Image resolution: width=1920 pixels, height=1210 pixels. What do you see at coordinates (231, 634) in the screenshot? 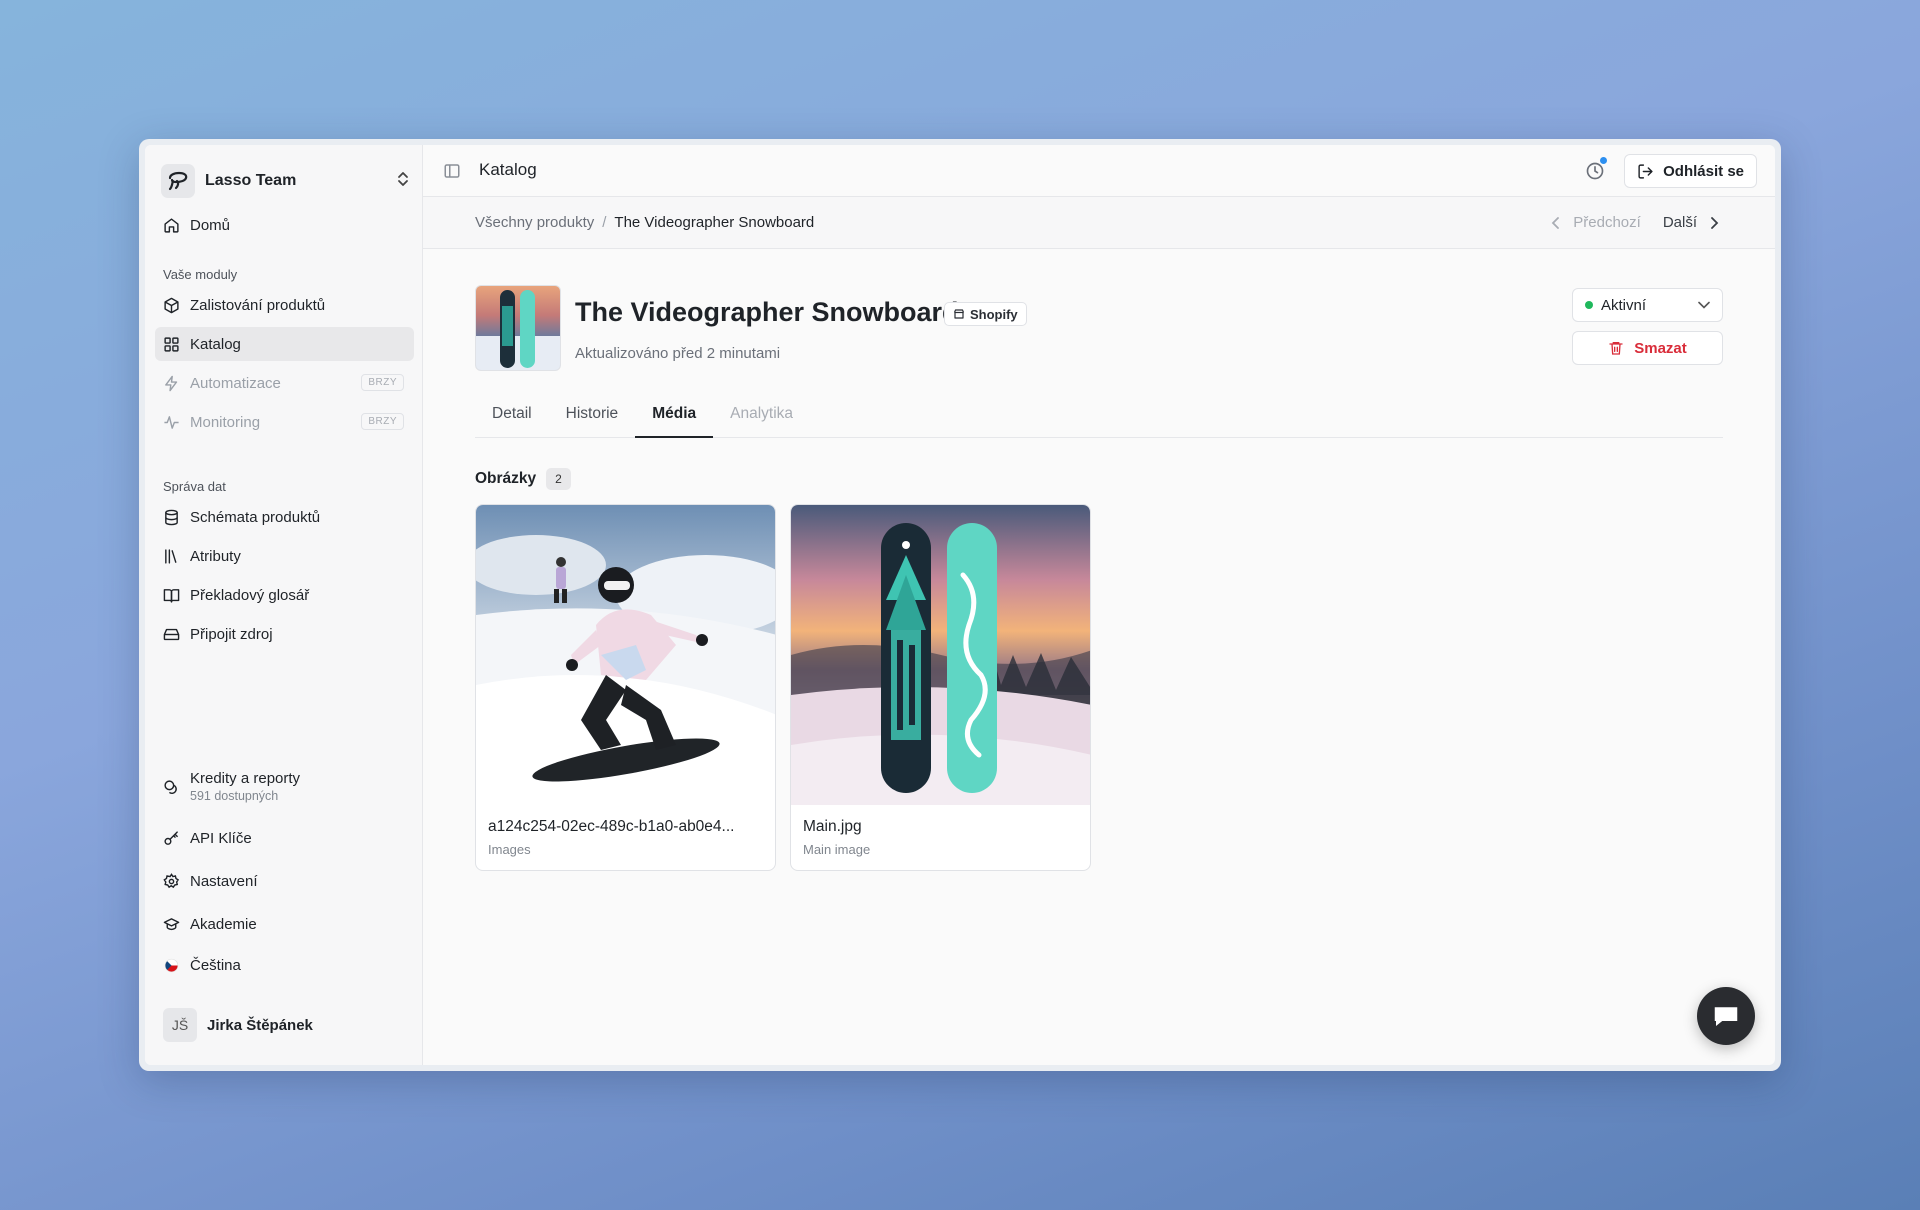
I see `sidebar-item-label: Připojit zdroj` at bounding box center [231, 634].